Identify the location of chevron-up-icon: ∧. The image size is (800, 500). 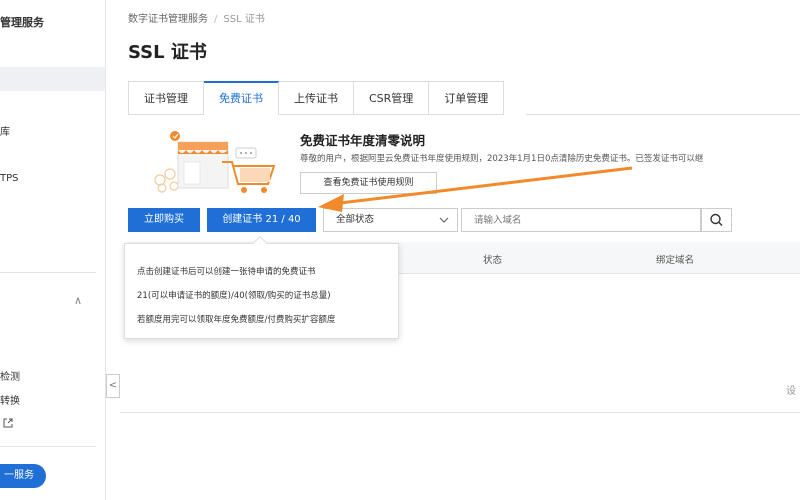
(78, 300).